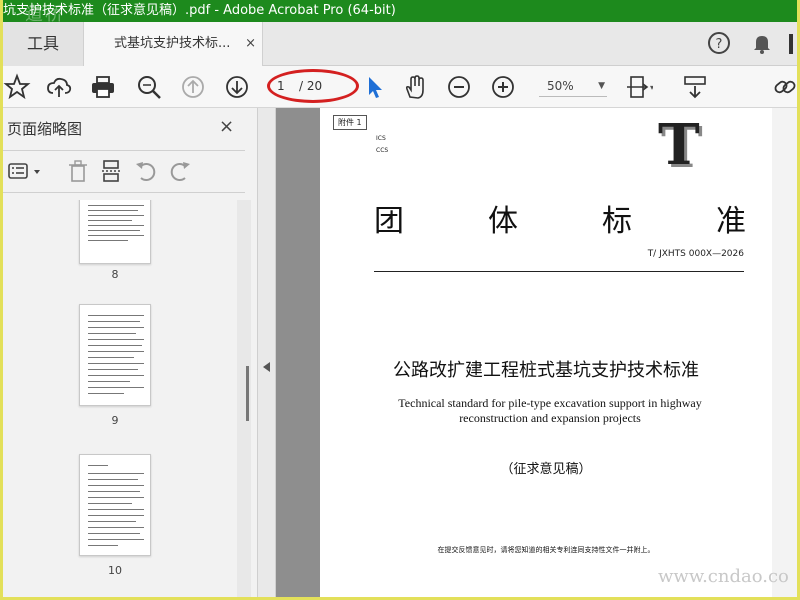  What do you see at coordinates (267, 352) in the screenshot?
I see `panel-collapse-strip` at bounding box center [267, 352].